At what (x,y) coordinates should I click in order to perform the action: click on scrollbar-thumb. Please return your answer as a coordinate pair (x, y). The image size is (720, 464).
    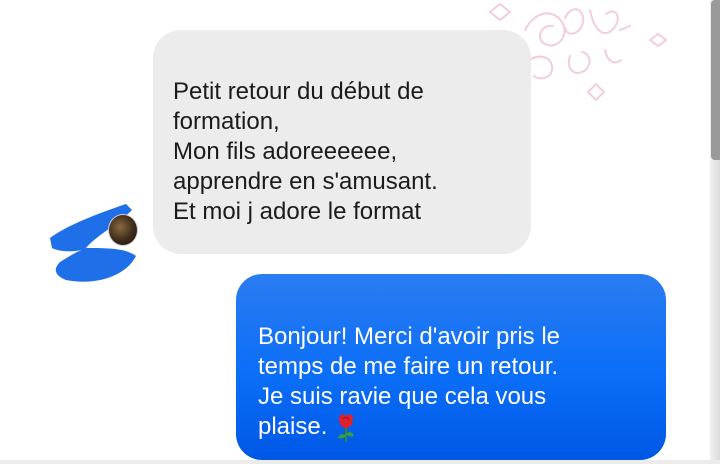
    Looking at the image, I should click on (715, 80).